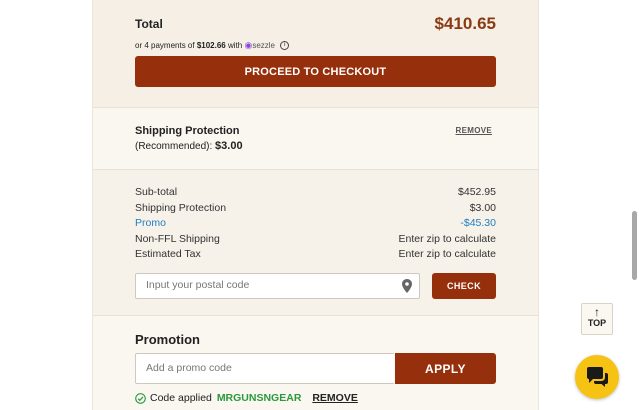 This screenshot has width=639, height=410. What do you see at coordinates (150, 223) in the screenshot?
I see `summary-label-promo: Promo` at bounding box center [150, 223].